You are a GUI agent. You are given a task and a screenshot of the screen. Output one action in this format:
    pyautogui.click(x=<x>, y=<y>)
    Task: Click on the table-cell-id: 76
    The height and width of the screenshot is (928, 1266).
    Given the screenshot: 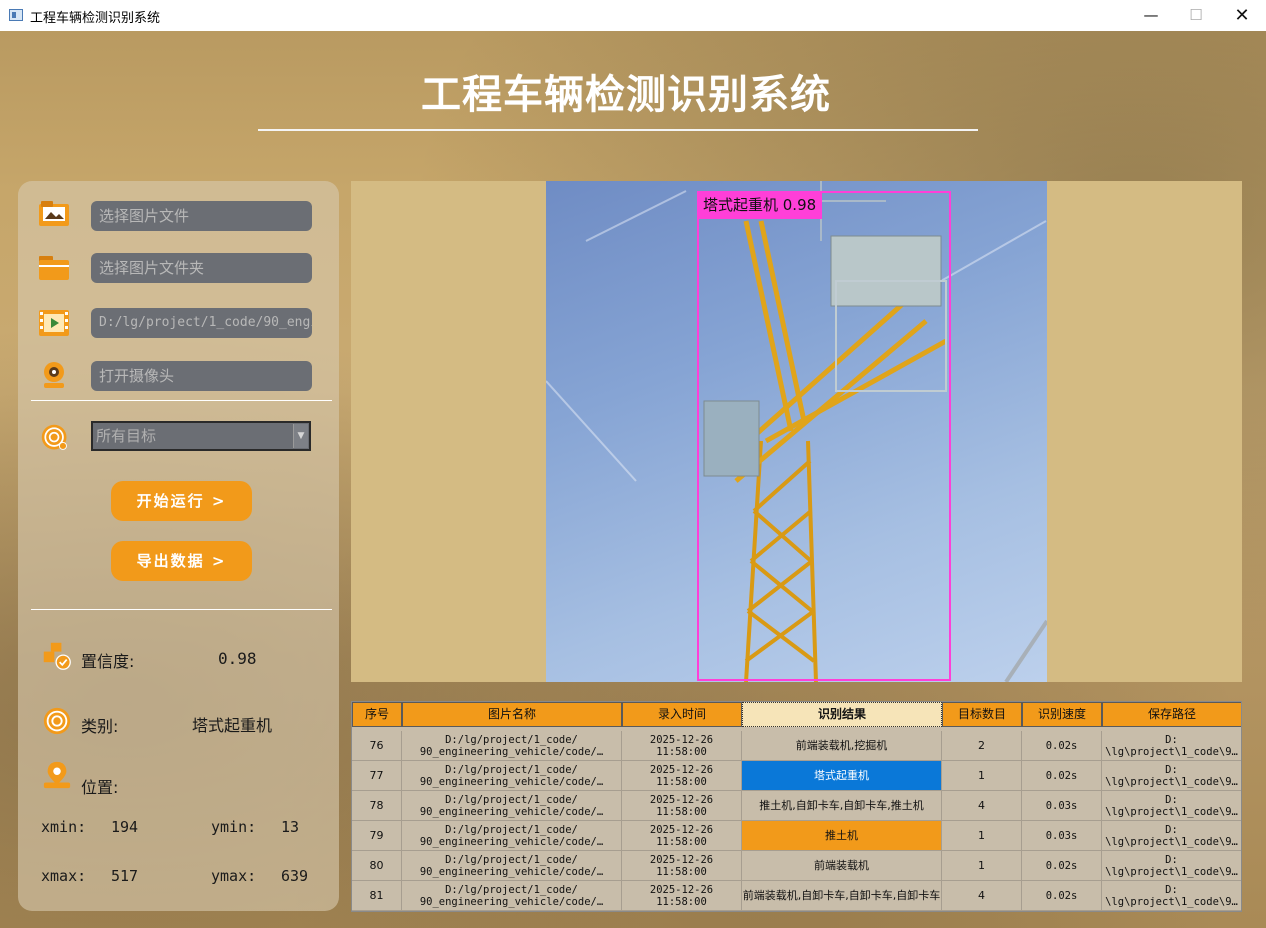 What is the action you would take?
    pyautogui.click(x=377, y=746)
    